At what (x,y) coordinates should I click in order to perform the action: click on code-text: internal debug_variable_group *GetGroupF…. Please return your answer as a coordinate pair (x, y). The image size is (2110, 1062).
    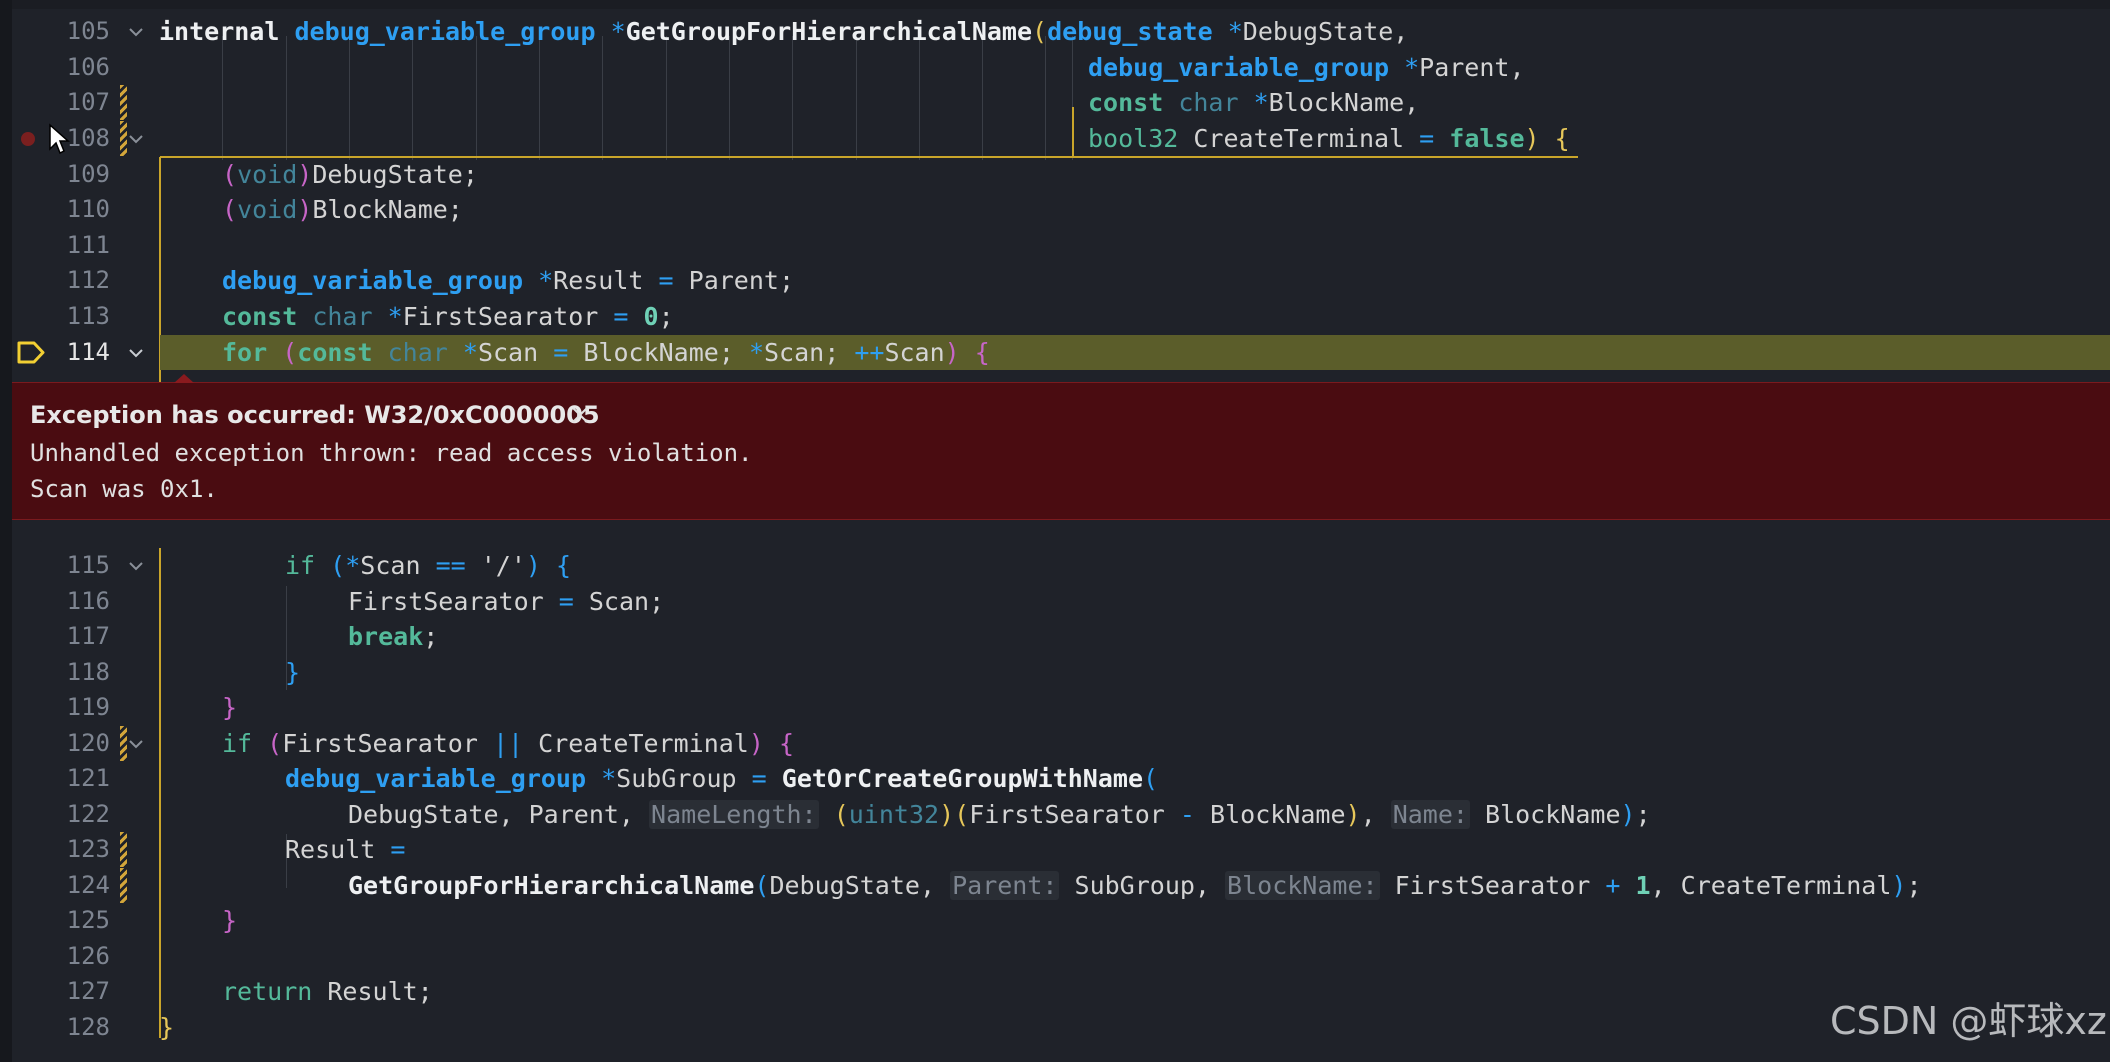
    Looking at the image, I should click on (784, 31).